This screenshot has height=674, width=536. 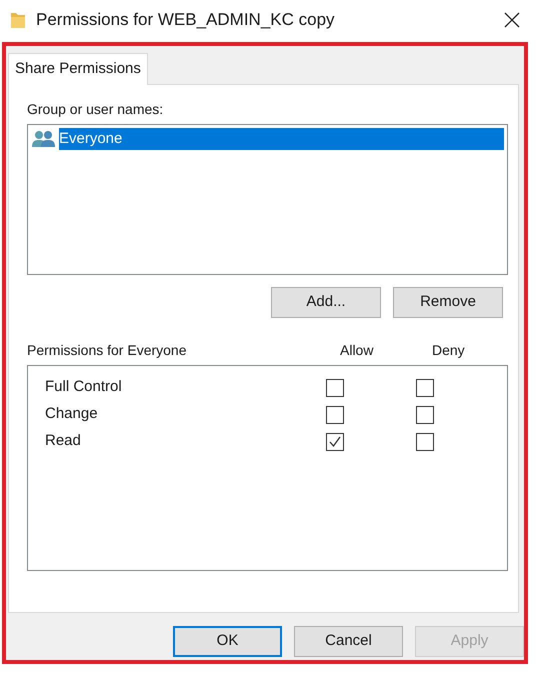 What do you see at coordinates (281, 139) in the screenshot?
I see `user-item: Everyone` at bounding box center [281, 139].